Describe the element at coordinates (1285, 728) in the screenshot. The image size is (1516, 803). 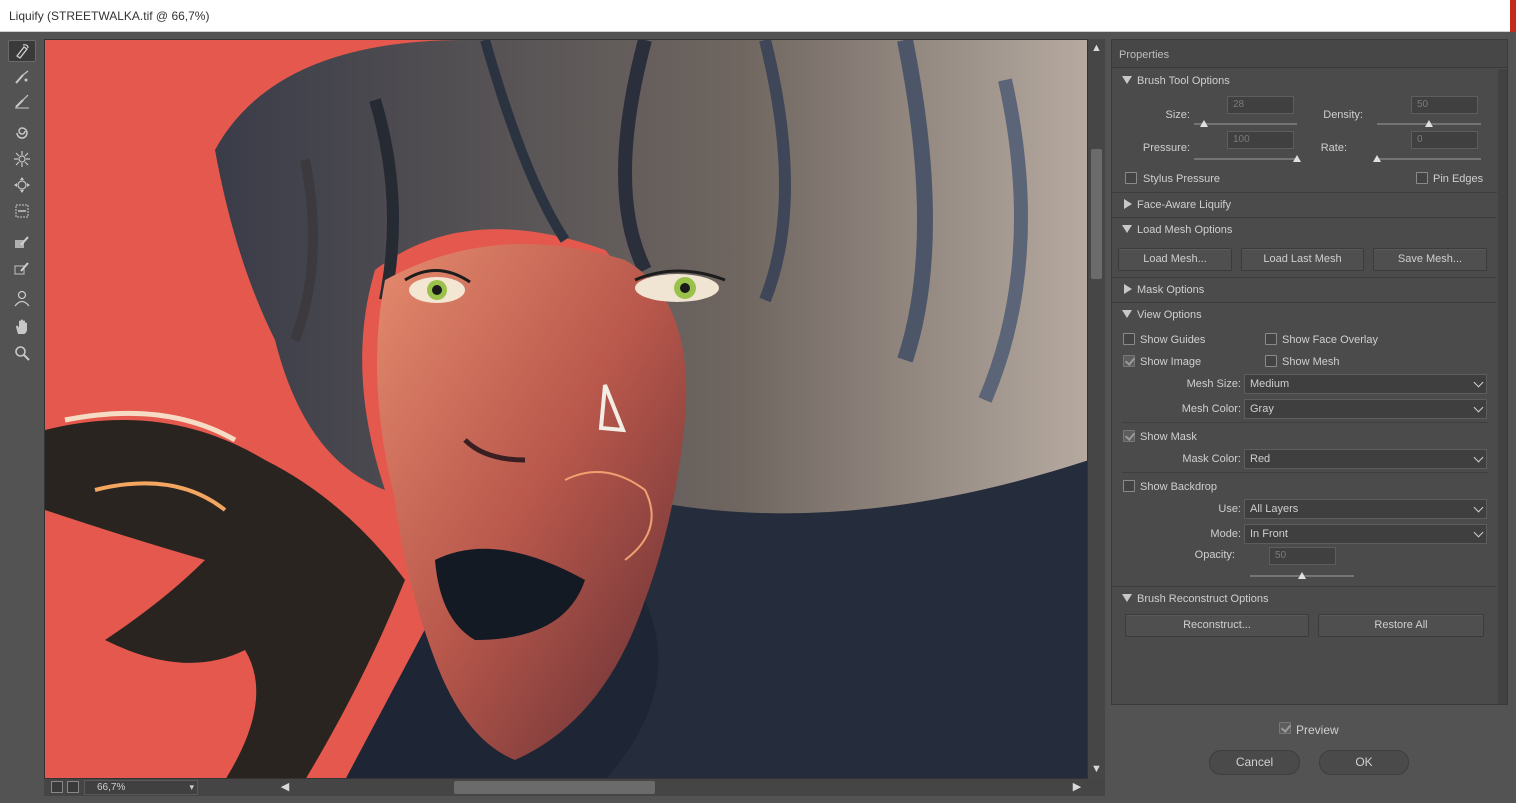
I see `preview-checkbox` at that location.